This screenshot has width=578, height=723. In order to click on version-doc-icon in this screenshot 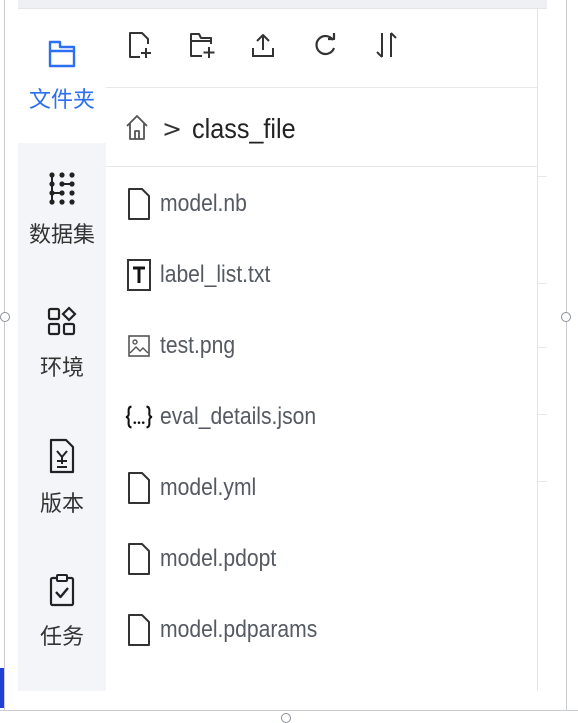, I will do `click(62, 456)`.